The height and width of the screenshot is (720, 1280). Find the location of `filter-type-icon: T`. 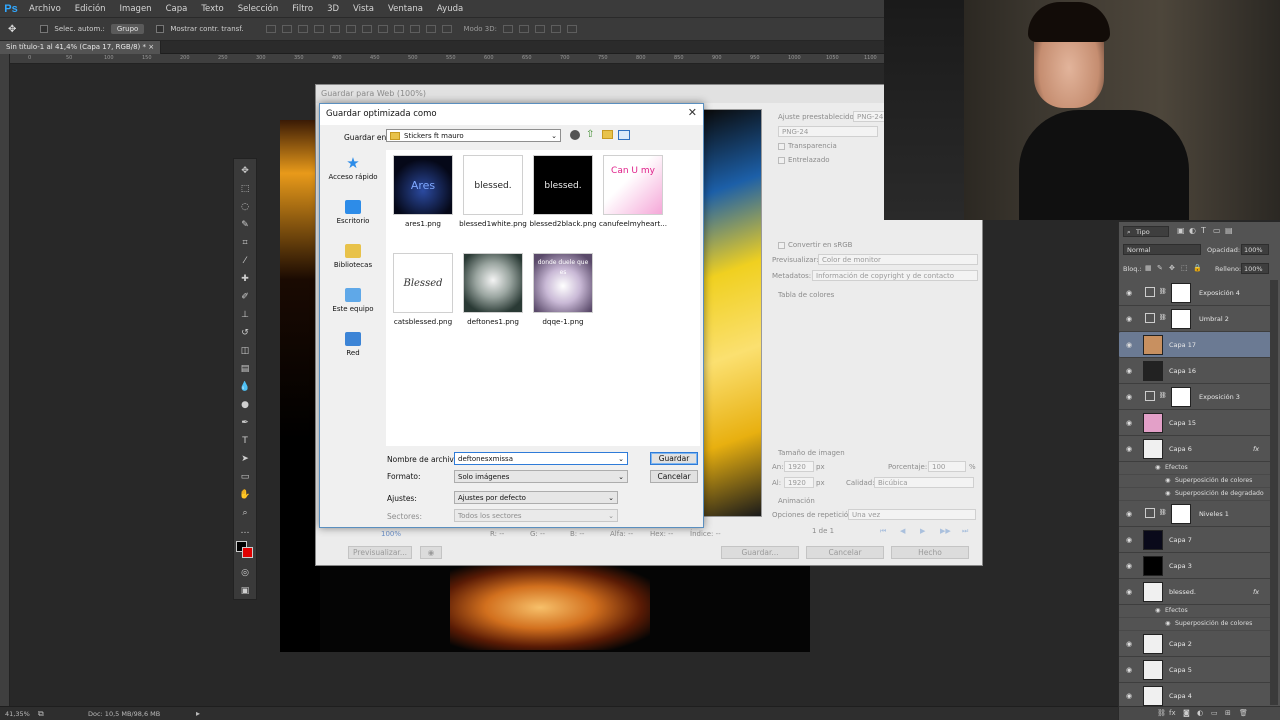

filter-type-icon: T is located at coordinates (1203, 230).